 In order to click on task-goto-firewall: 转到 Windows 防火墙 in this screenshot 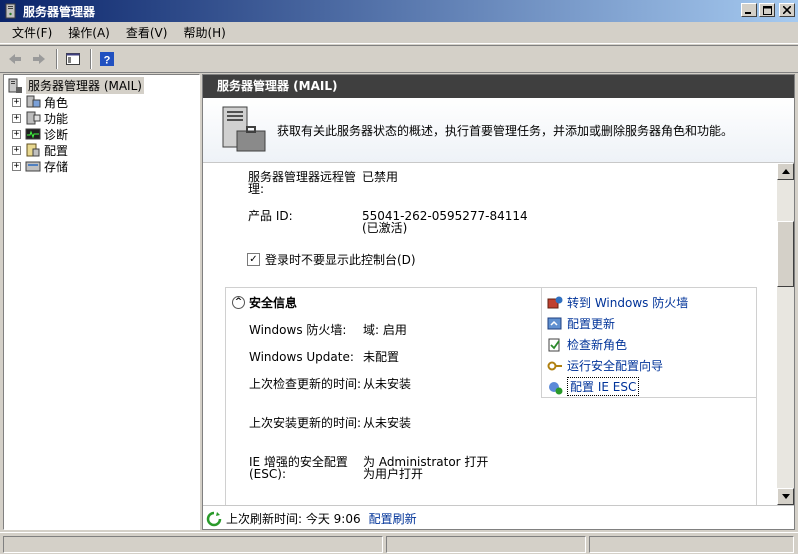, I will do `click(649, 302)`.